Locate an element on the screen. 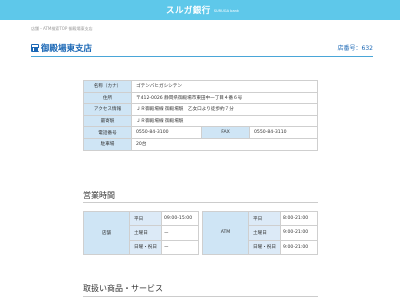 The image size is (400, 300). logo-text: スルガ銀行 is located at coordinates (188, 11).